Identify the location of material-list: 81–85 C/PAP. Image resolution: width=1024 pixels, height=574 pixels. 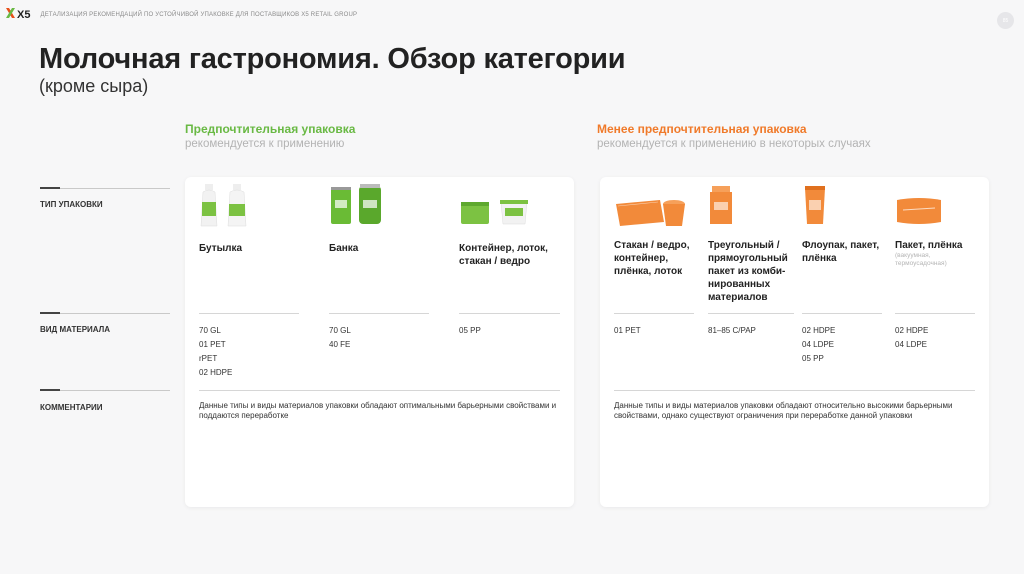
(732, 331).